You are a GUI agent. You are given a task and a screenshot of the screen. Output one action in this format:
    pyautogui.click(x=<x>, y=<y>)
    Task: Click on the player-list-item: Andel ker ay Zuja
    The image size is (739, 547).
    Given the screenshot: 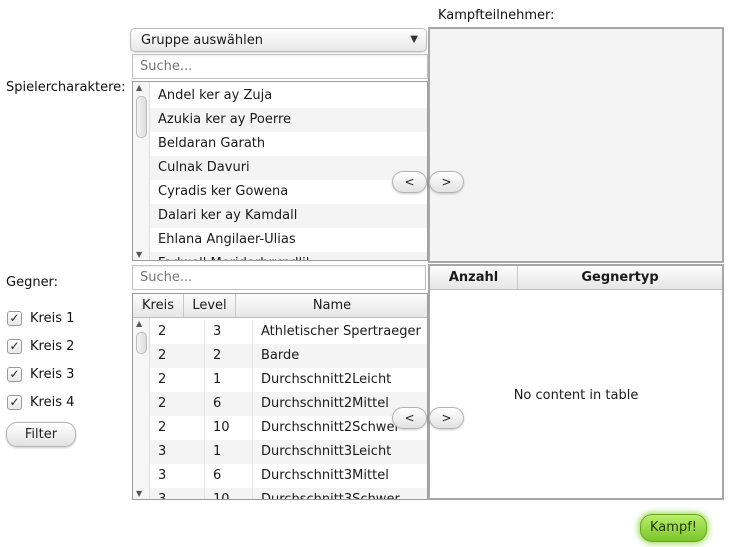 What is the action you would take?
    pyautogui.click(x=288, y=96)
    